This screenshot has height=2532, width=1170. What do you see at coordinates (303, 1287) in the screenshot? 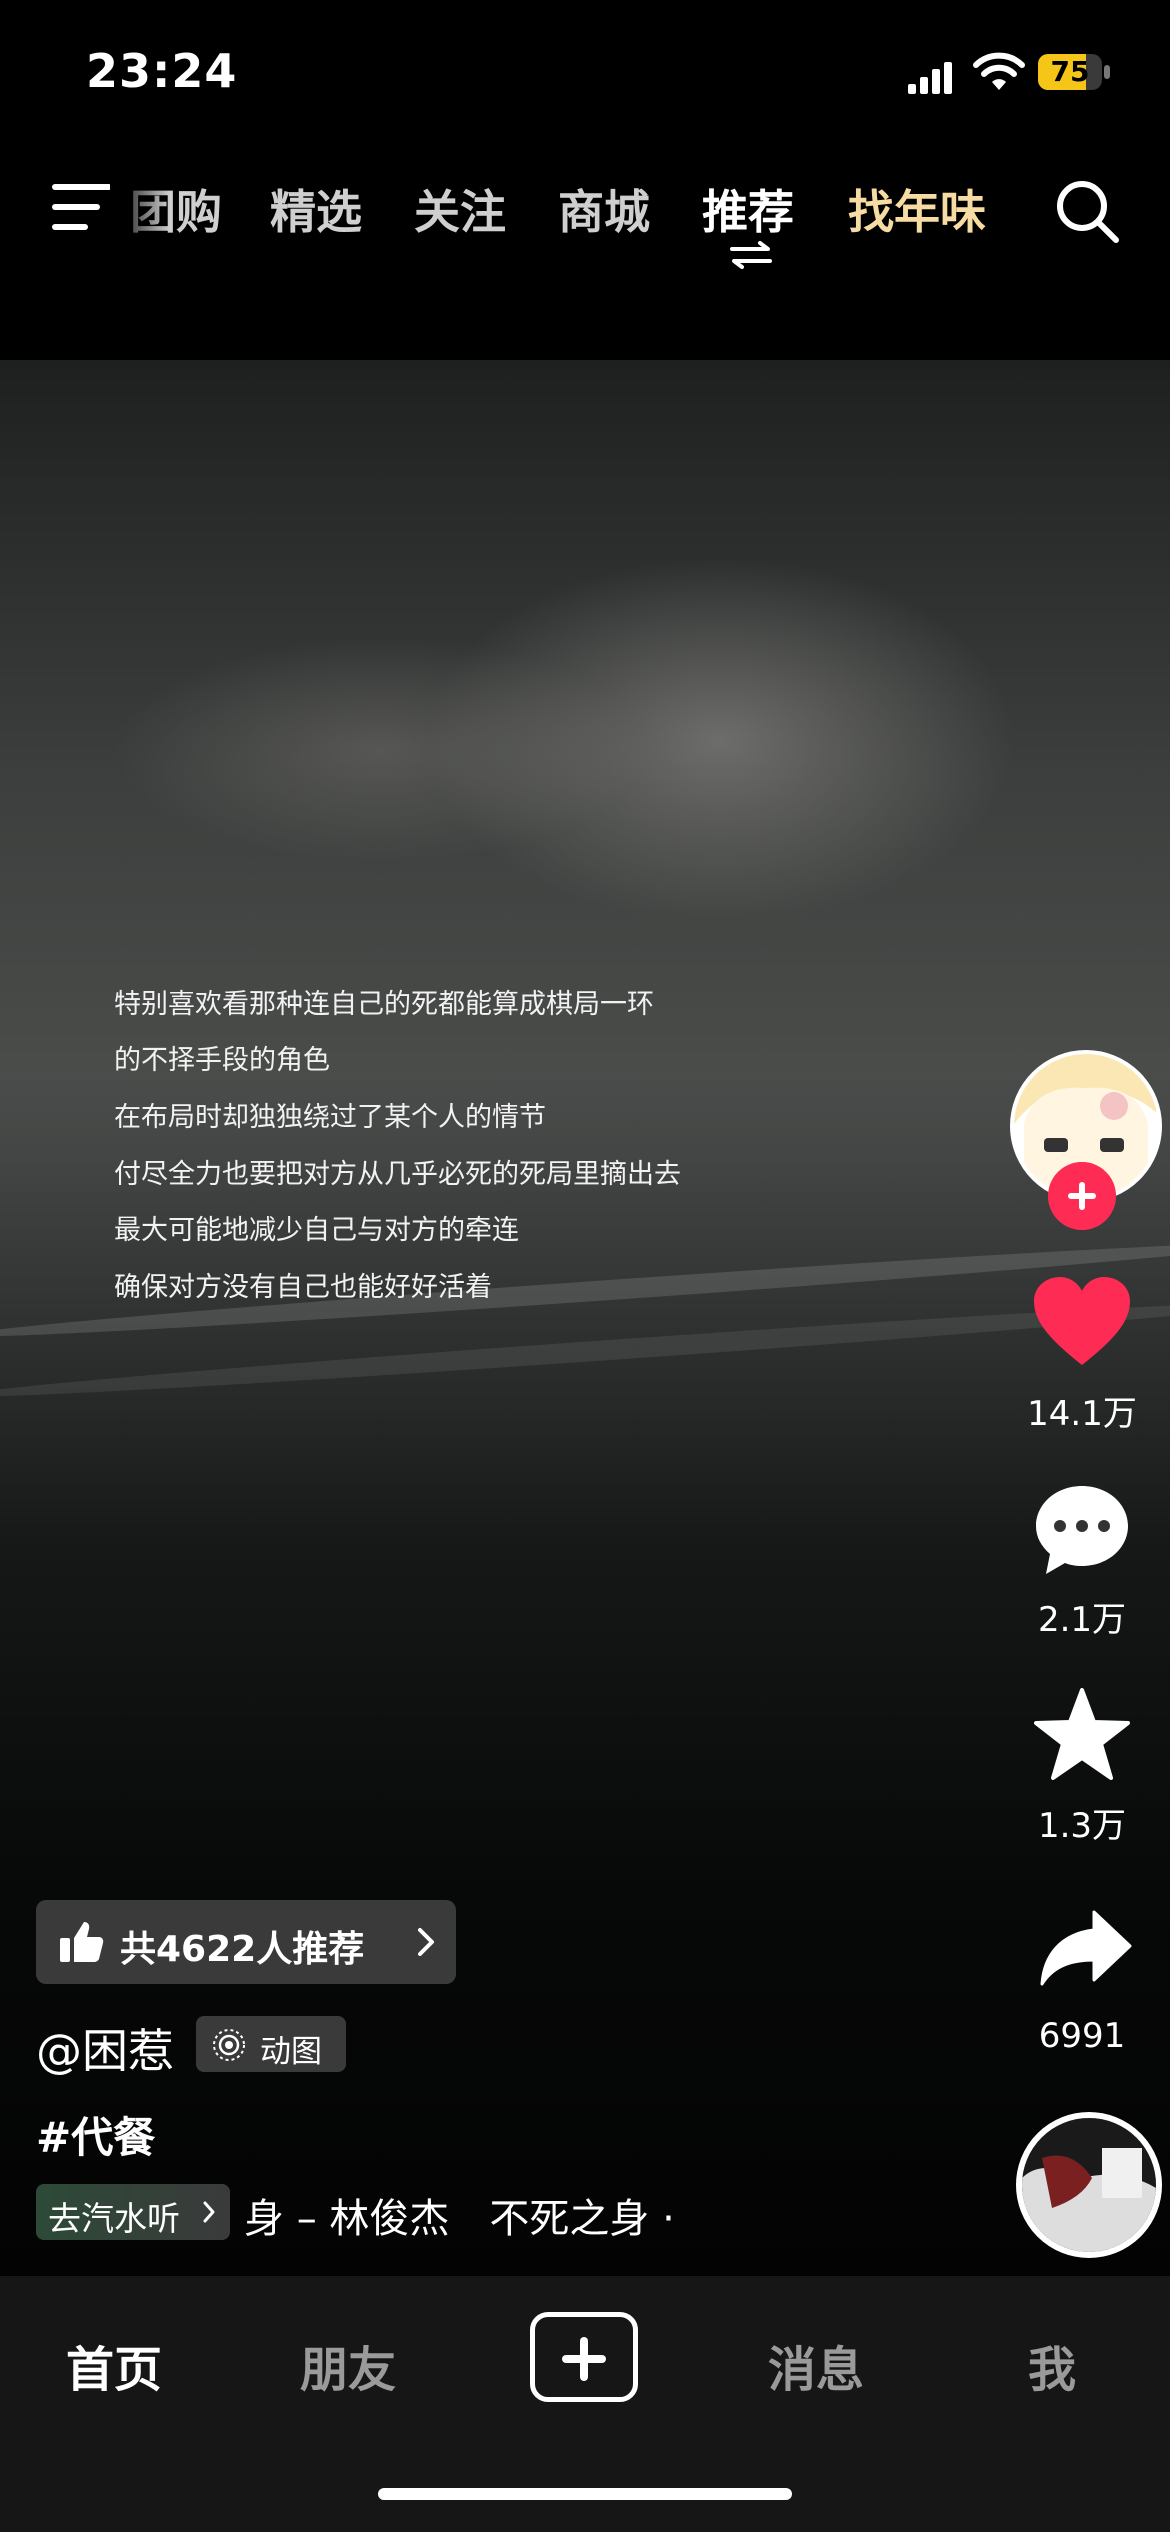
I see `lyric-line: 确保对方没有自己也能好好活着` at bounding box center [303, 1287].